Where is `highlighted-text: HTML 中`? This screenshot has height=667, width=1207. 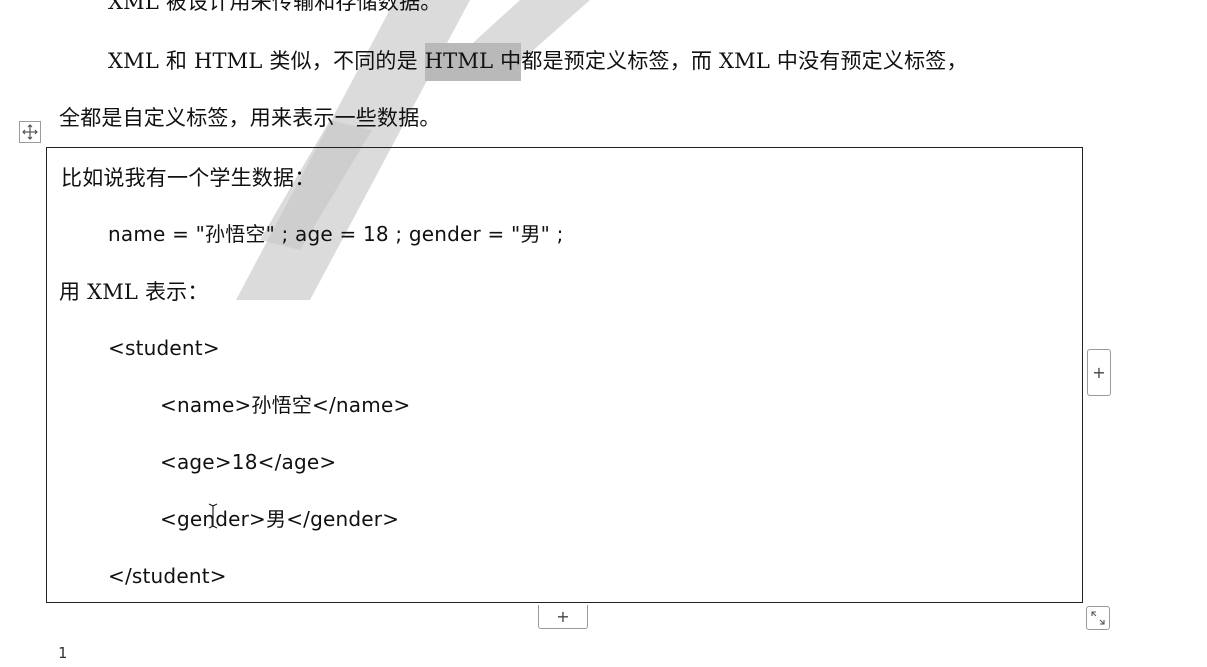 highlighted-text: HTML 中 is located at coordinates (473, 62).